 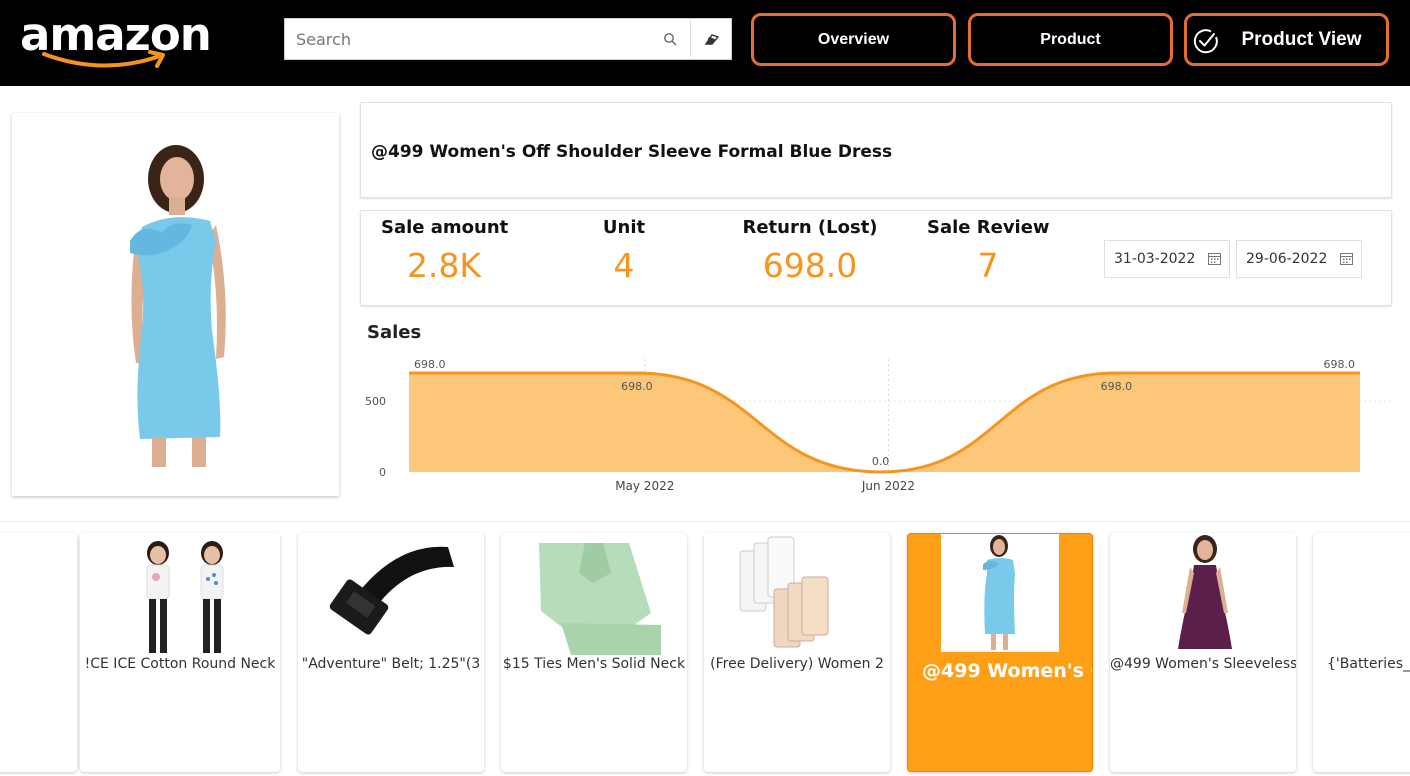 I want to click on search-input, so click(x=470, y=39).